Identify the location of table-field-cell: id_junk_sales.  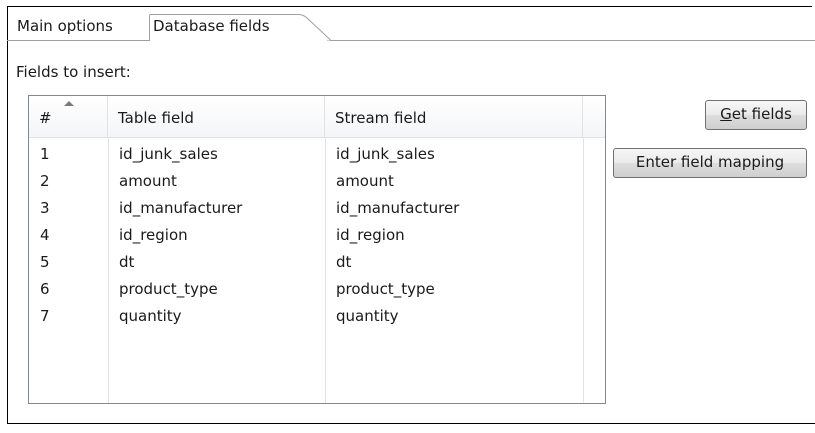
(163, 156).